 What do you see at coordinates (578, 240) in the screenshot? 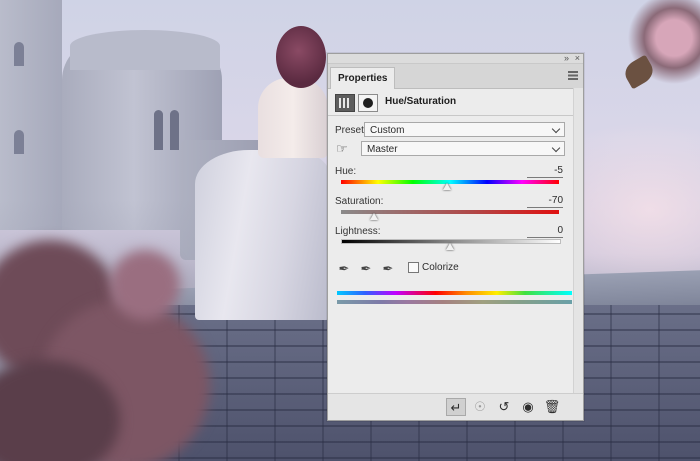
I see `panel-scrollbar` at bounding box center [578, 240].